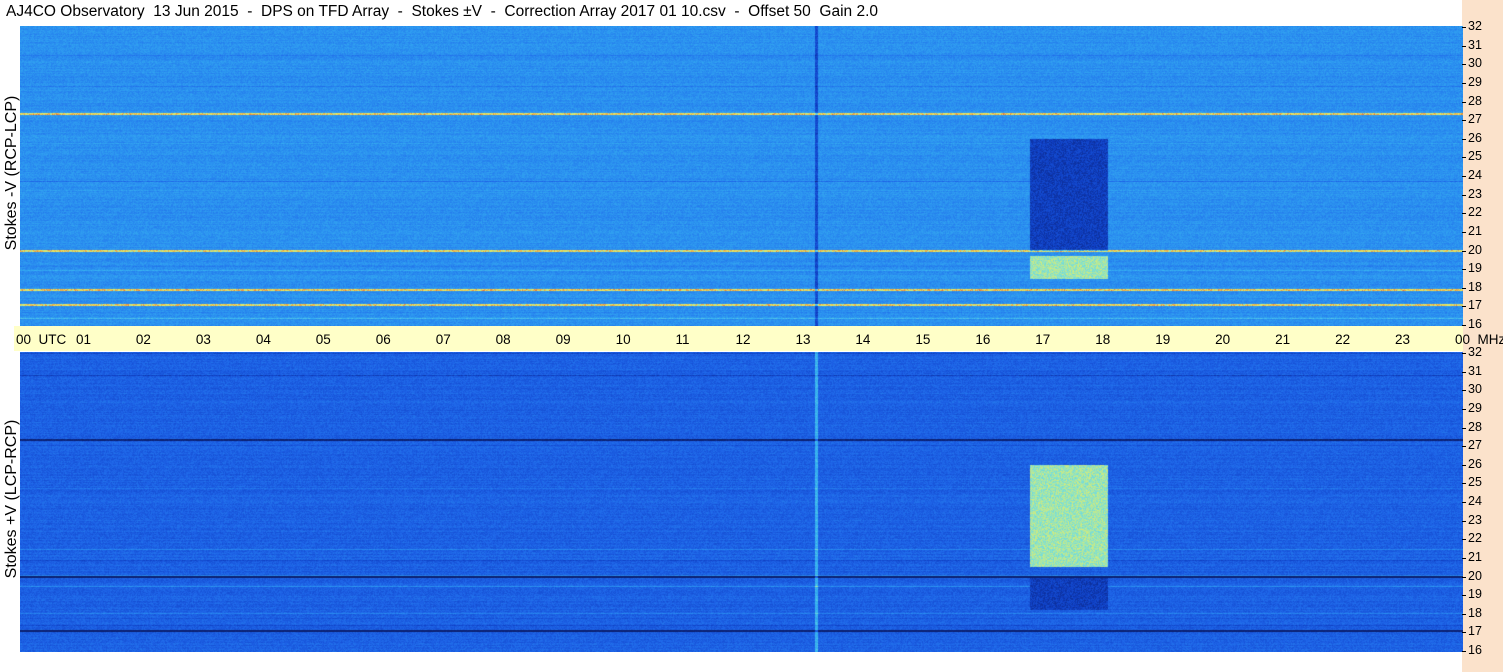 This screenshot has height=672, width=1503. What do you see at coordinates (11, 173) in the screenshot?
I see `top-panel-ylabel: Stokes -V (RCP-LCP)` at bounding box center [11, 173].